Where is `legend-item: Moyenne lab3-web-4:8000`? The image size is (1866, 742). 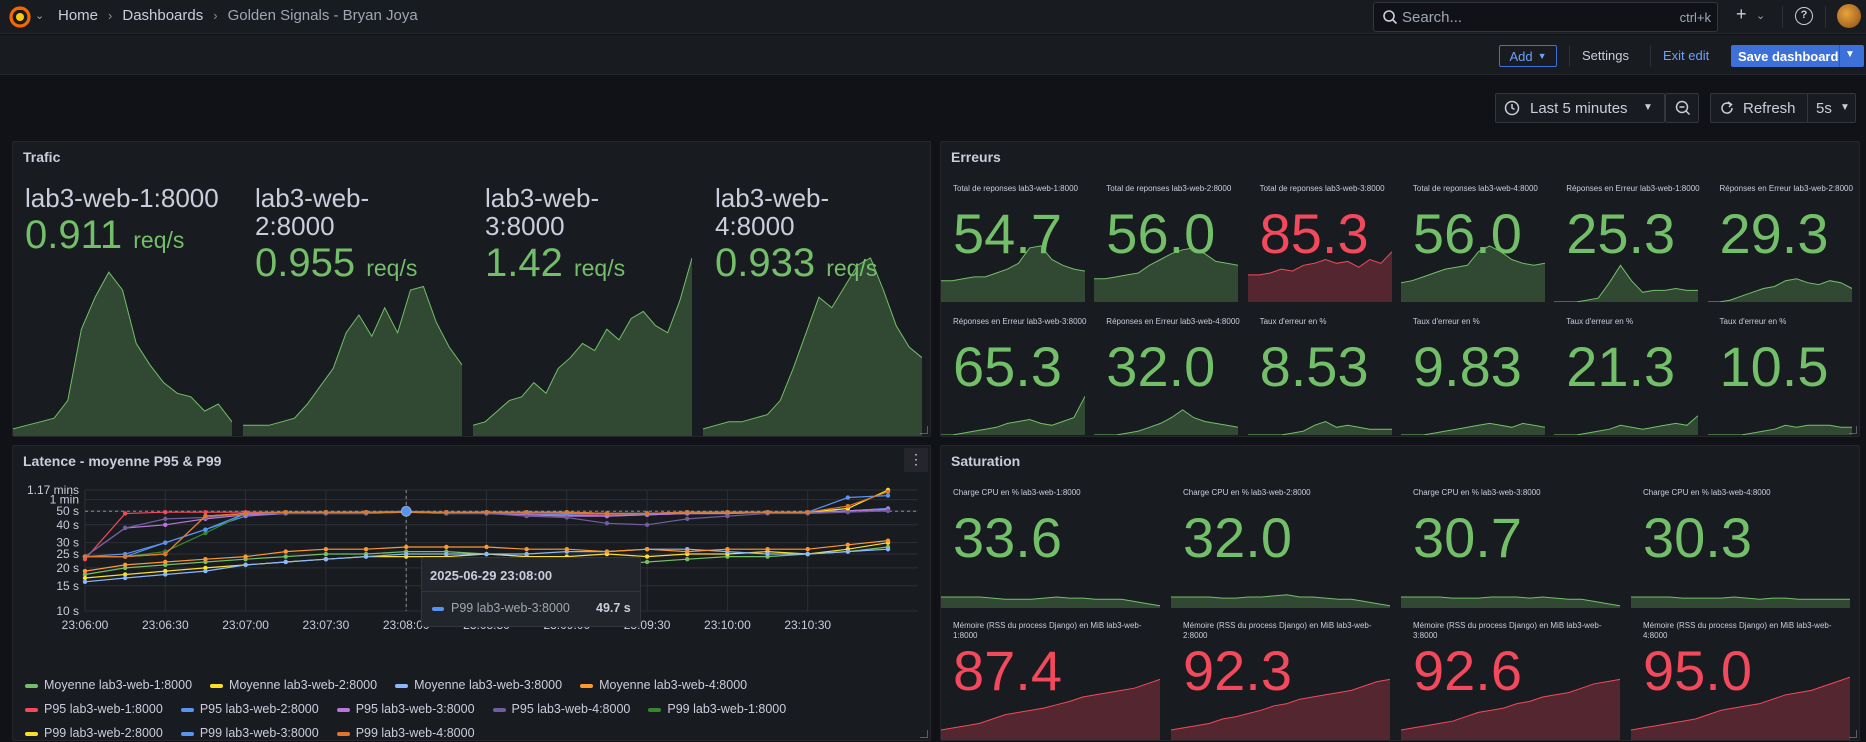 legend-item: Moyenne lab3-web-4:8000 is located at coordinates (663, 685).